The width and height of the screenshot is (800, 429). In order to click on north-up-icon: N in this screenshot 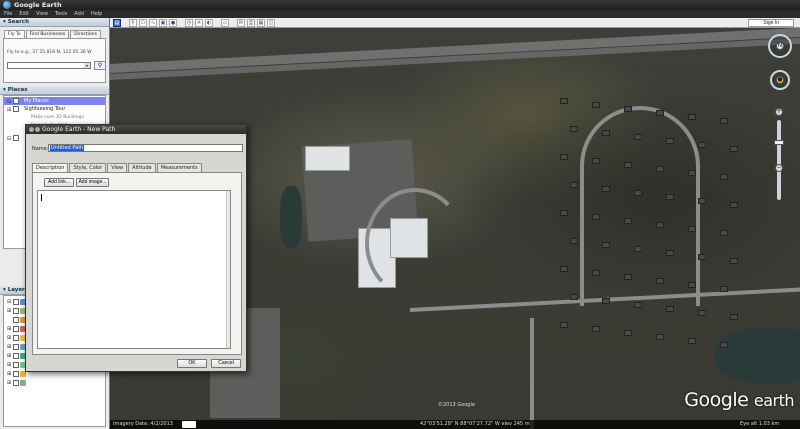, I will do `click(780, 46)`.